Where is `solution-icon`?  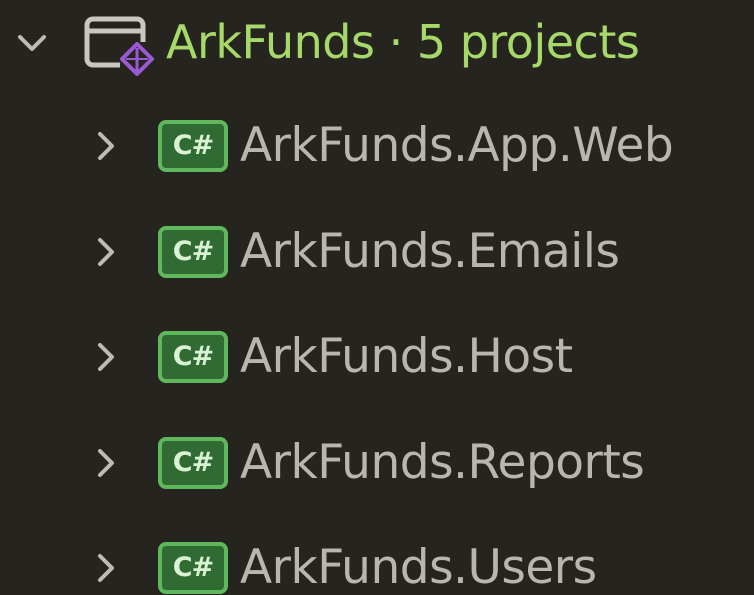
solution-icon is located at coordinates (119, 46).